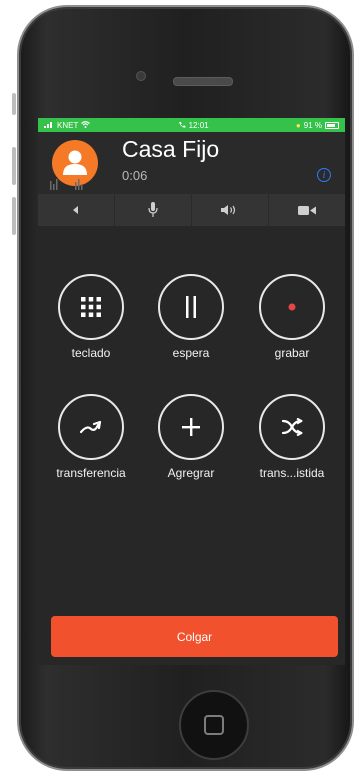  I want to click on home-button, so click(214, 725).